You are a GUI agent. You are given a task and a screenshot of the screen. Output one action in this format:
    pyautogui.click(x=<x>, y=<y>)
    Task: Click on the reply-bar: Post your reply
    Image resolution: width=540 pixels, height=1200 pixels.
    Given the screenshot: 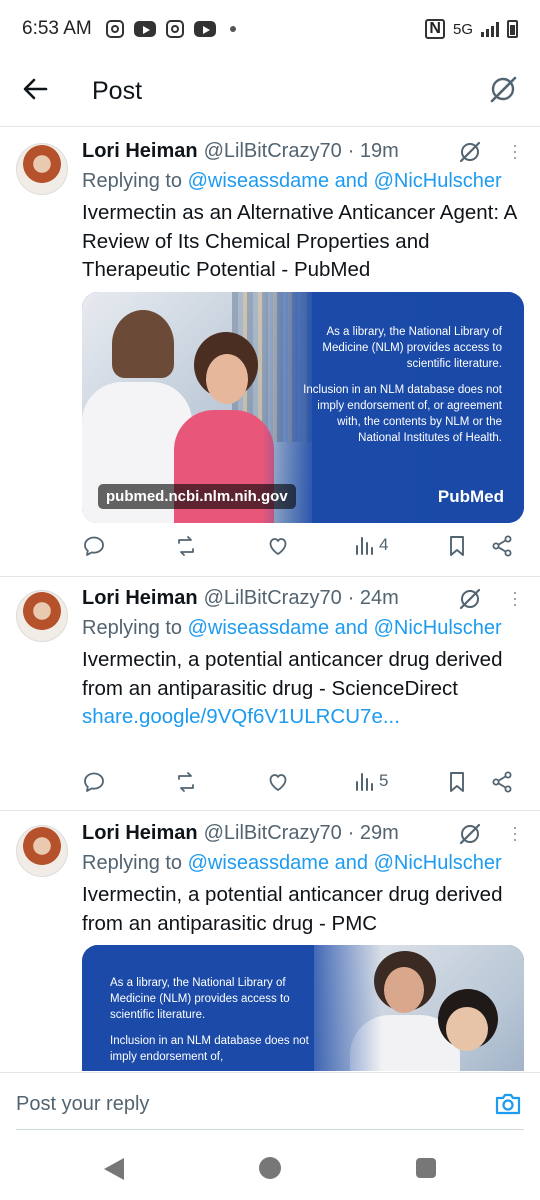 What is the action you would take?
    pyautogui.click(x=270, y=1105)
    